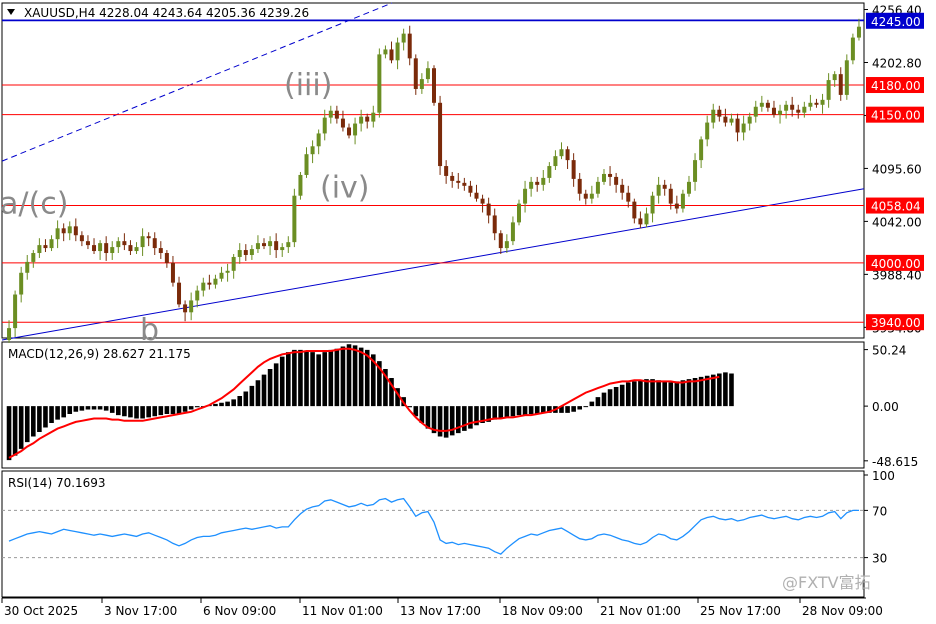 The image size is (936, 624). Describe the element at coordinates (345, 188) in the screenshot. I see `wave-label-iv: (iv)` at that location.